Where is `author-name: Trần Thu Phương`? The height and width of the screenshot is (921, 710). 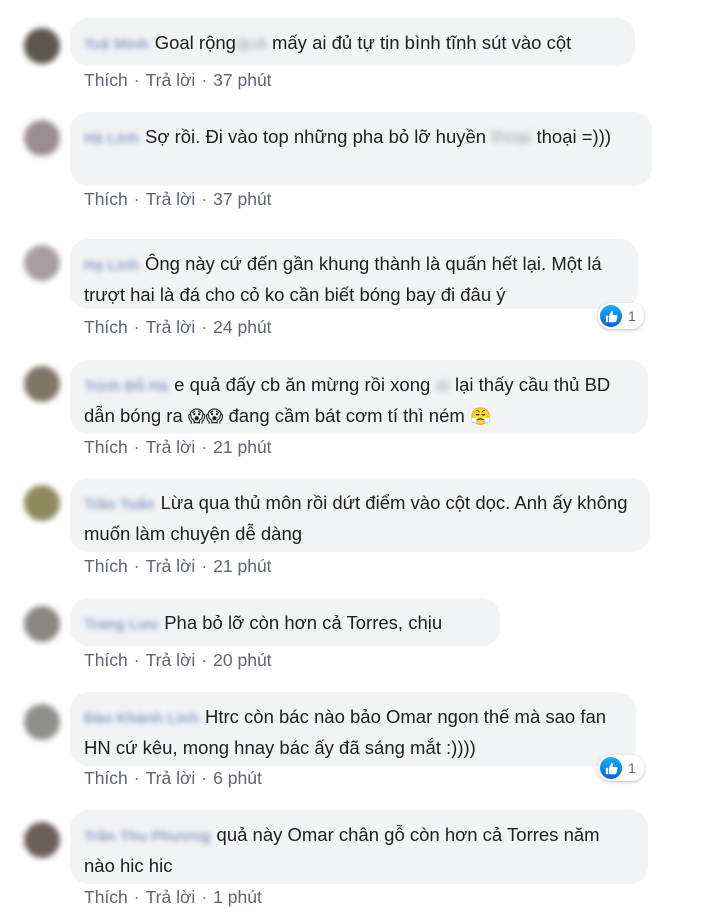 author-name: Trần Thu Phương is located at coordinates (147, 836).